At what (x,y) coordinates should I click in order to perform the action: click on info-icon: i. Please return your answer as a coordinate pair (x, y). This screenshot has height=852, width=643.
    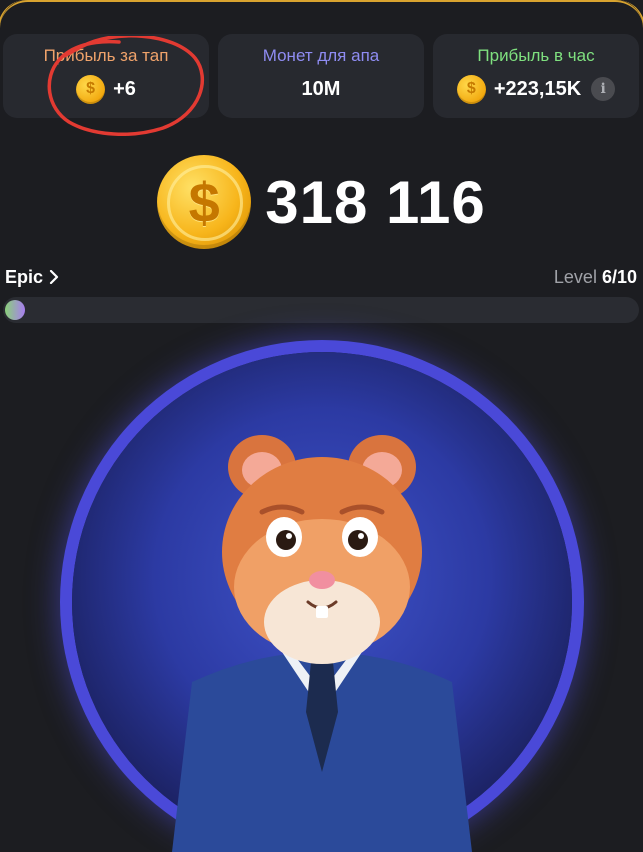
    Looking at the image, I should click on (603, 89).